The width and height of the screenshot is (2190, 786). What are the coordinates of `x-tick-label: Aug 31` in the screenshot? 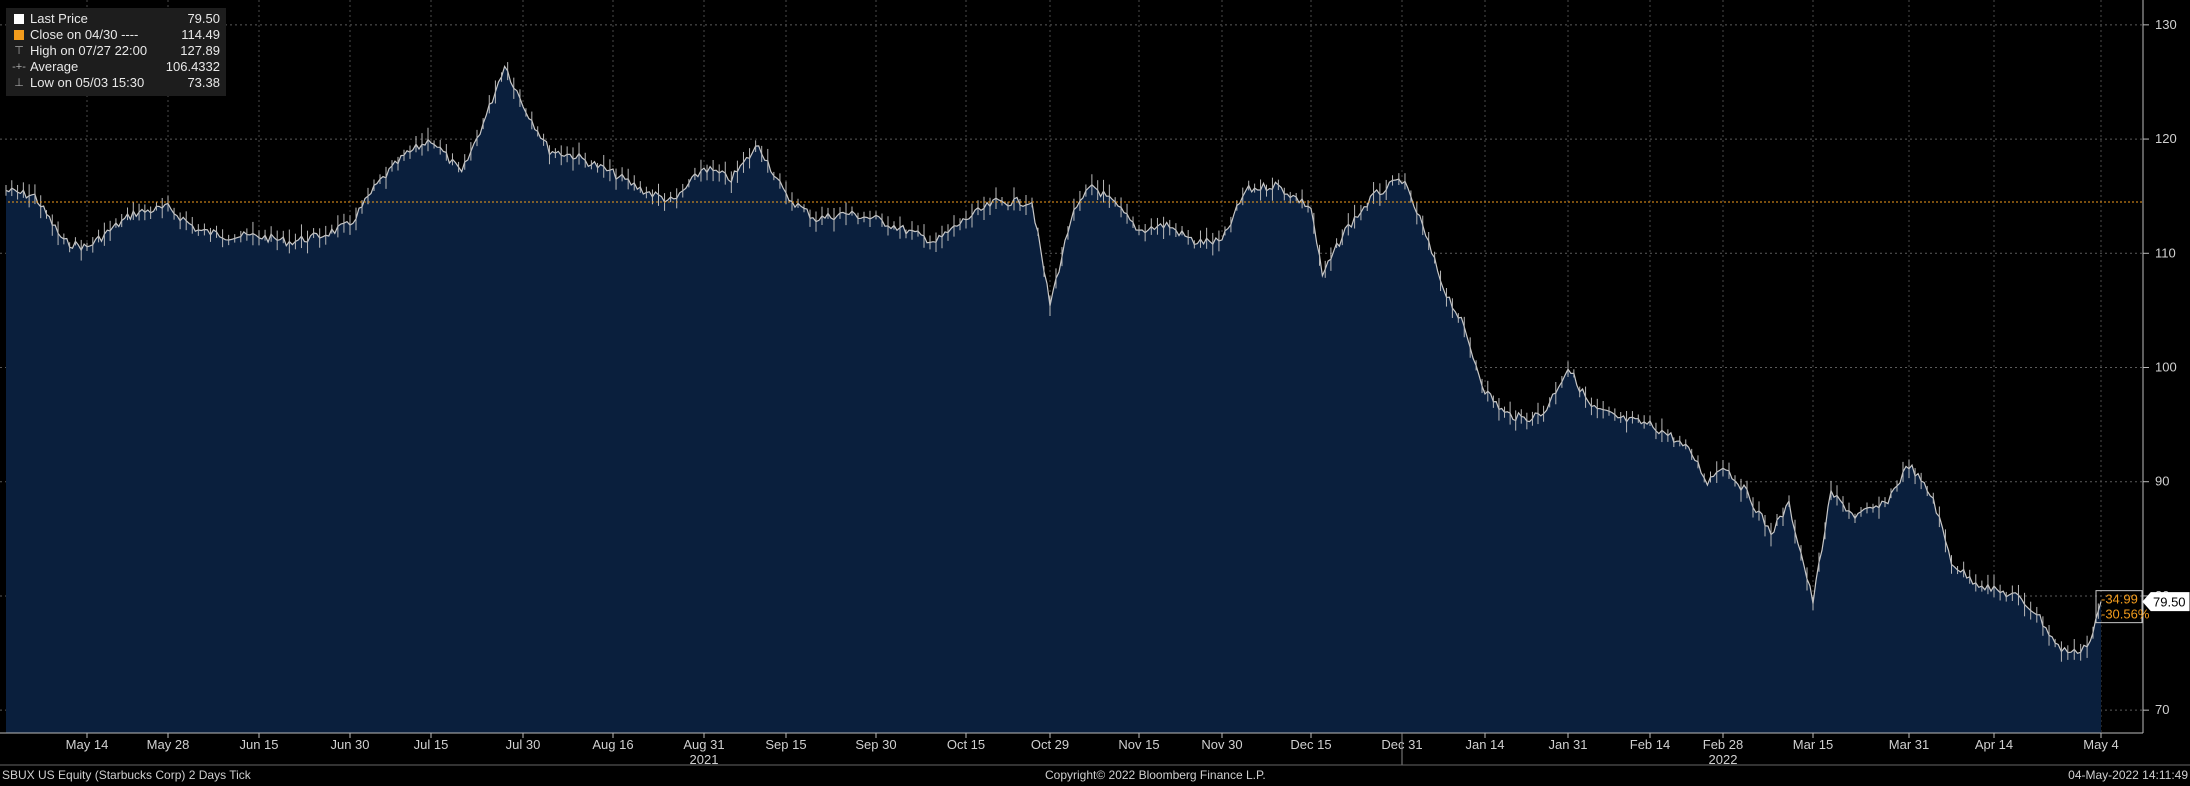 It's located at (703, 744).